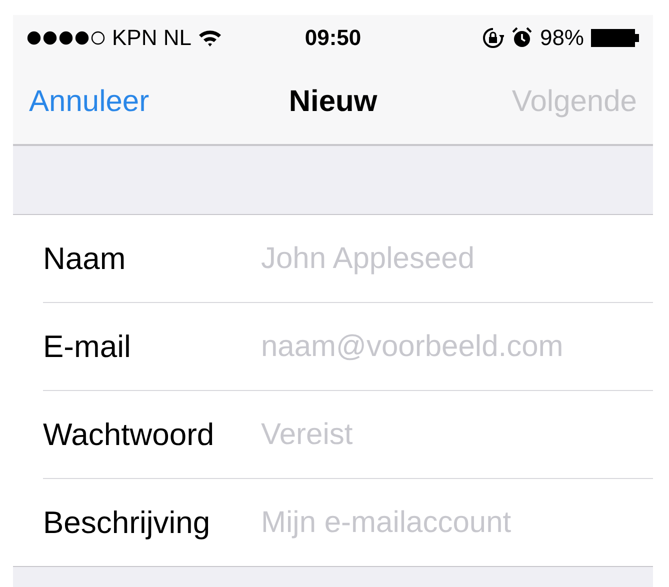 This screenshot has width=669, height=587. What do you see at coordinates (127, 522) in the screenshot?
I see `field-label: Beschrijving` at bounding box center [127, 522].